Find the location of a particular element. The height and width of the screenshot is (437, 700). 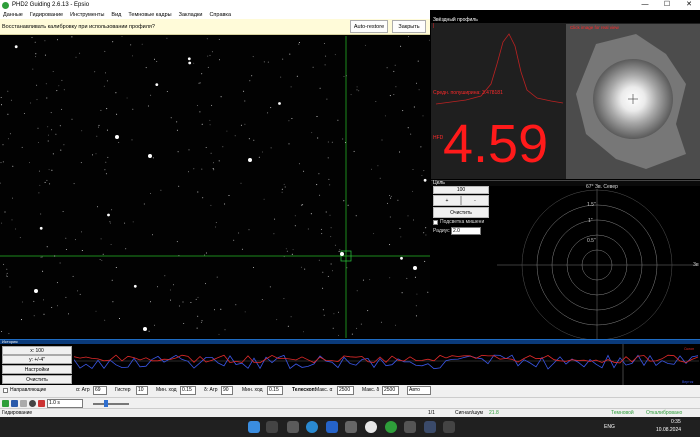

windows-taskbar: ENG 0:35 10.08.2024 is located at coordinates (350, 427).